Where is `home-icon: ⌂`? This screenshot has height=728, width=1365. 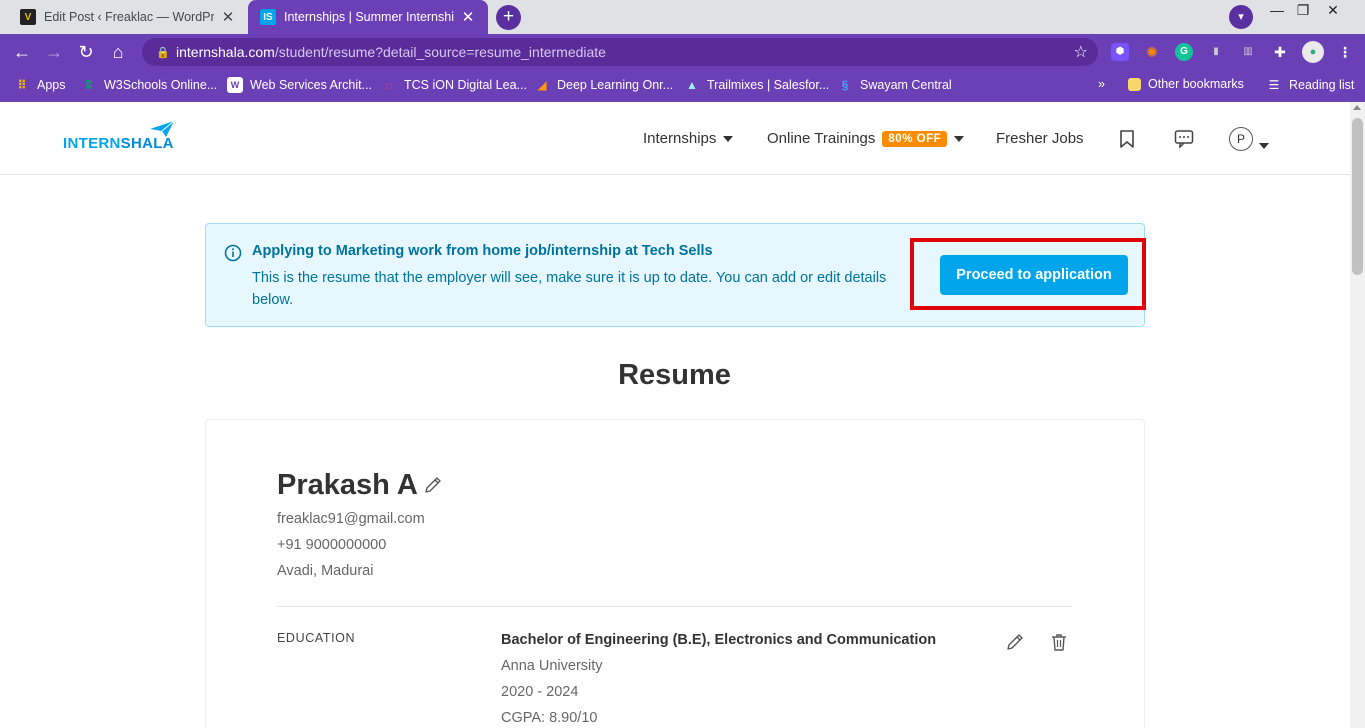
home-icon: ⌂ is located at coordinates (118, 52).